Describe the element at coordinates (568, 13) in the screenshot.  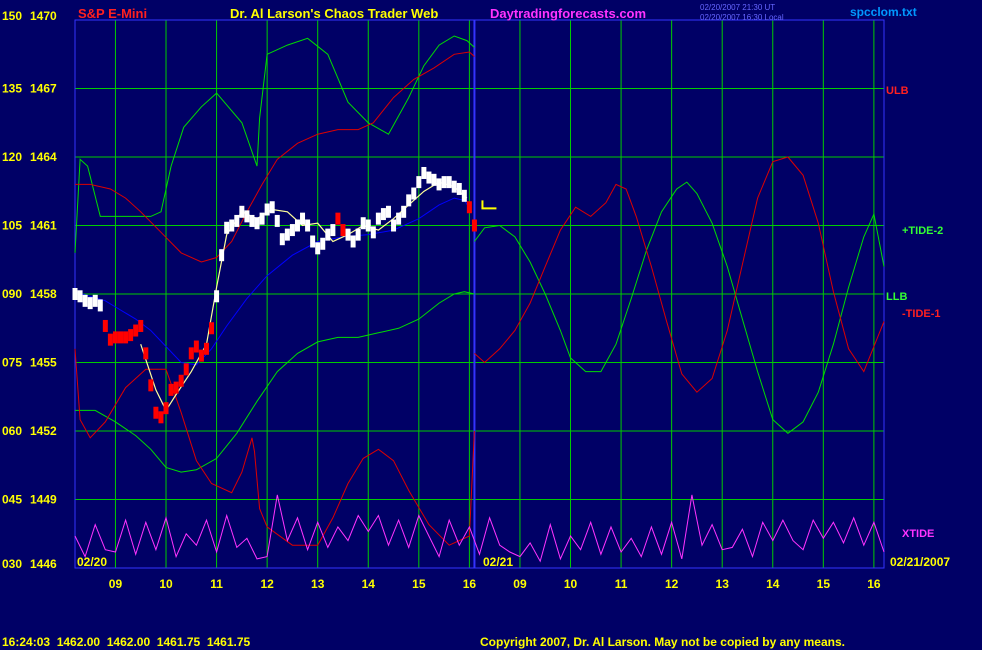
I see `site-url: Daytradingforecasts.com` at that location.